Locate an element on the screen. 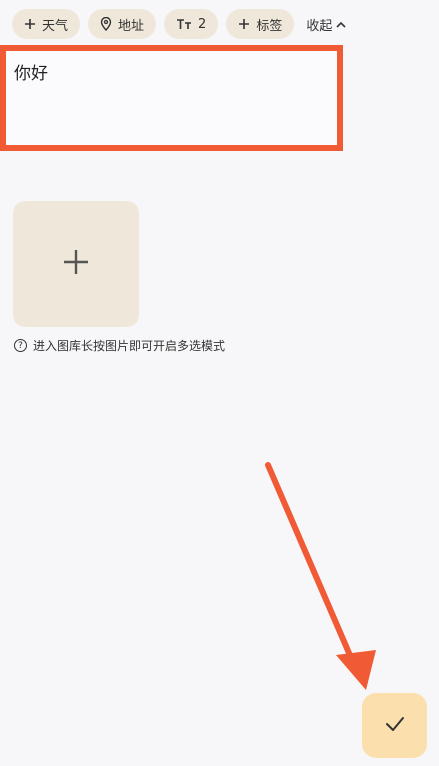 This screenshot has height=766, width=439. checkmark-icon is located at coordinates (395, 726).